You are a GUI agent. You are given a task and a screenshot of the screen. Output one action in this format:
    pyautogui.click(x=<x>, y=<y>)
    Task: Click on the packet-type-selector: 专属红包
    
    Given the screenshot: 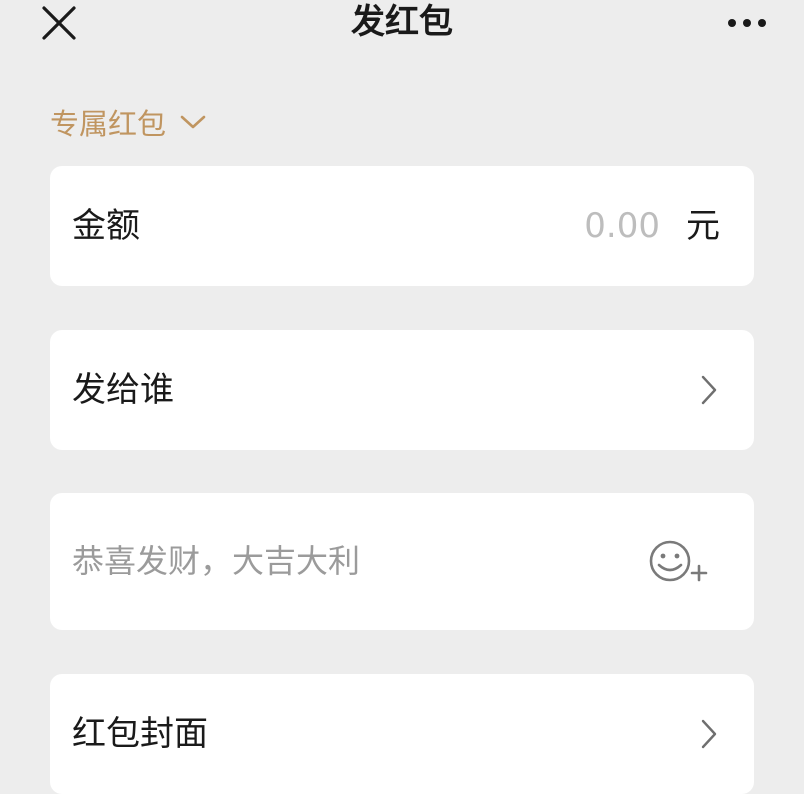 What is the action you would take?
    pyautogui.click(x=128, y=122)
    